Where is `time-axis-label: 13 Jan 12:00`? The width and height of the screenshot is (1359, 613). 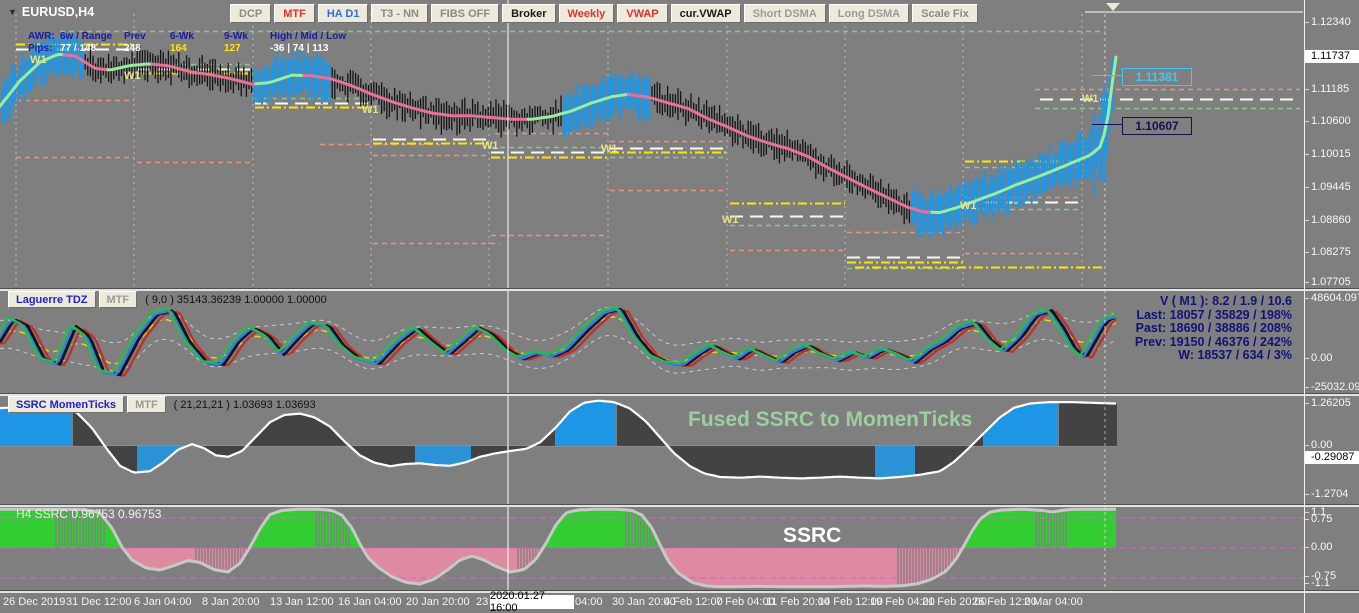 time-axis-label: 13 Jan 12:00 is located at coordinates (302, 602).